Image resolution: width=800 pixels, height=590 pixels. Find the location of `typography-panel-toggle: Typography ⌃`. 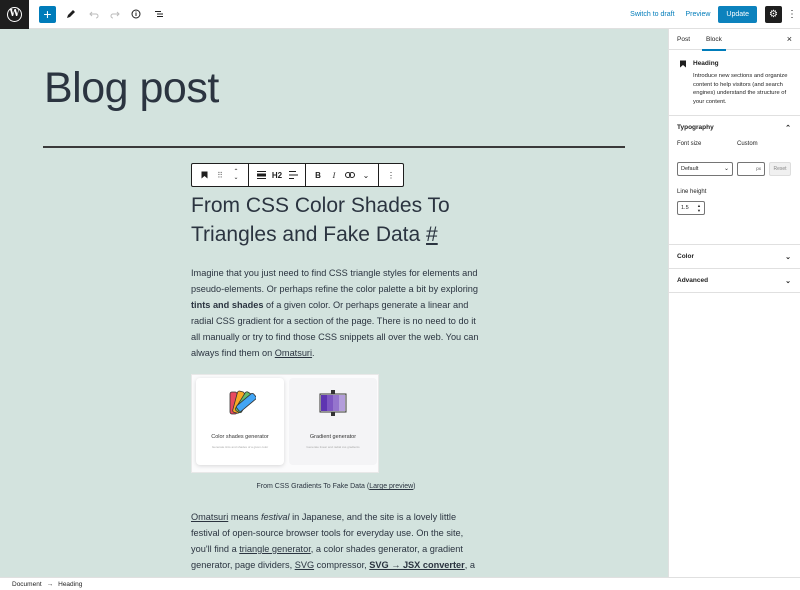

typography-panel-toggle: Typography ⌃ is located at coordinates (734, 127).